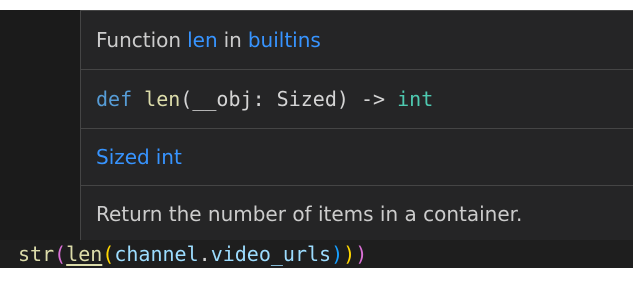 Image resolution: width=633 pixels, height=282 pixels. What do you see at coordinates (271, 254) in the screenshot?
I see `code-attribute: video_urls` at bounding box center [271, 254].